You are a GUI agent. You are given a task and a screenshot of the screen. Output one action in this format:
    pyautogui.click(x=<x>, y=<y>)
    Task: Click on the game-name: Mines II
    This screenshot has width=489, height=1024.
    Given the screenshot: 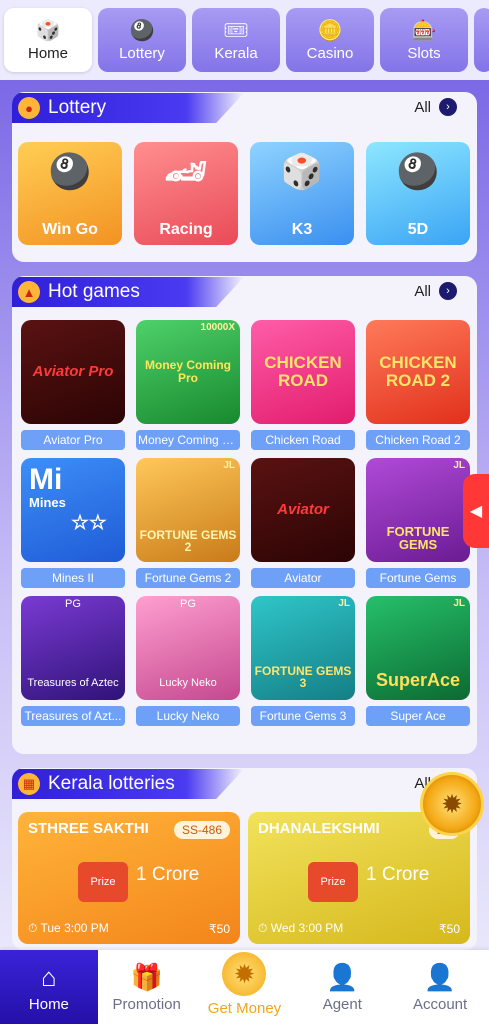 What is the action you would take?
    pyautogui.click(x=73, y=578)
    